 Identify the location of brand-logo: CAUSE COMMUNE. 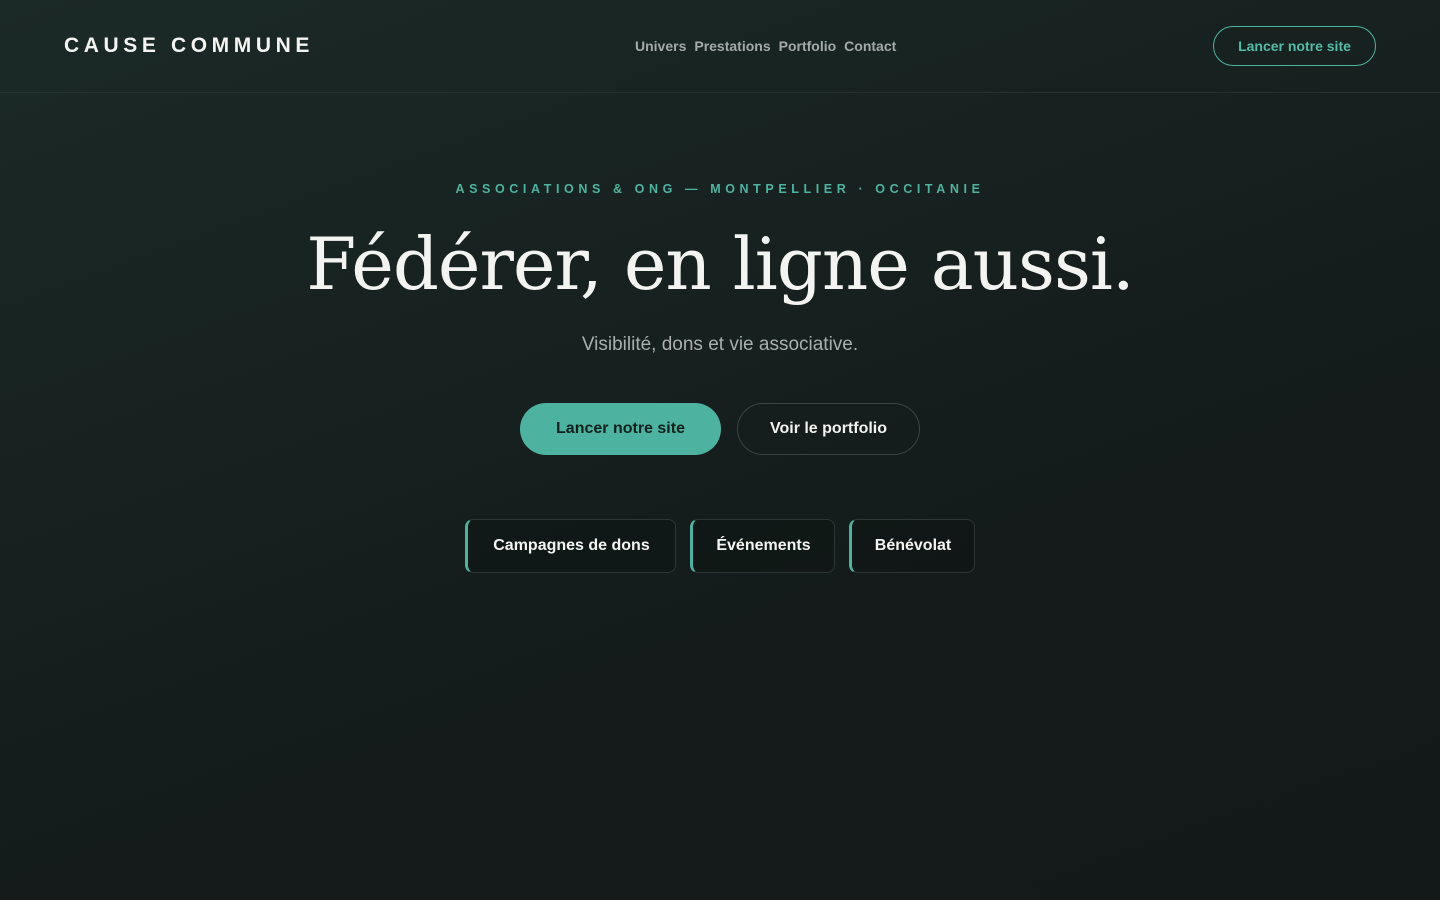
(189, 46).